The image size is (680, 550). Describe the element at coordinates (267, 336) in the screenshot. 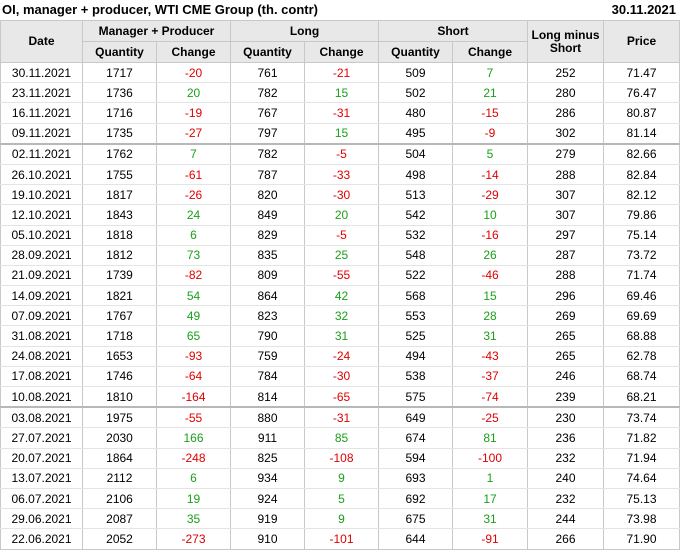

I see `long-quantity-cell: 790` at that location.